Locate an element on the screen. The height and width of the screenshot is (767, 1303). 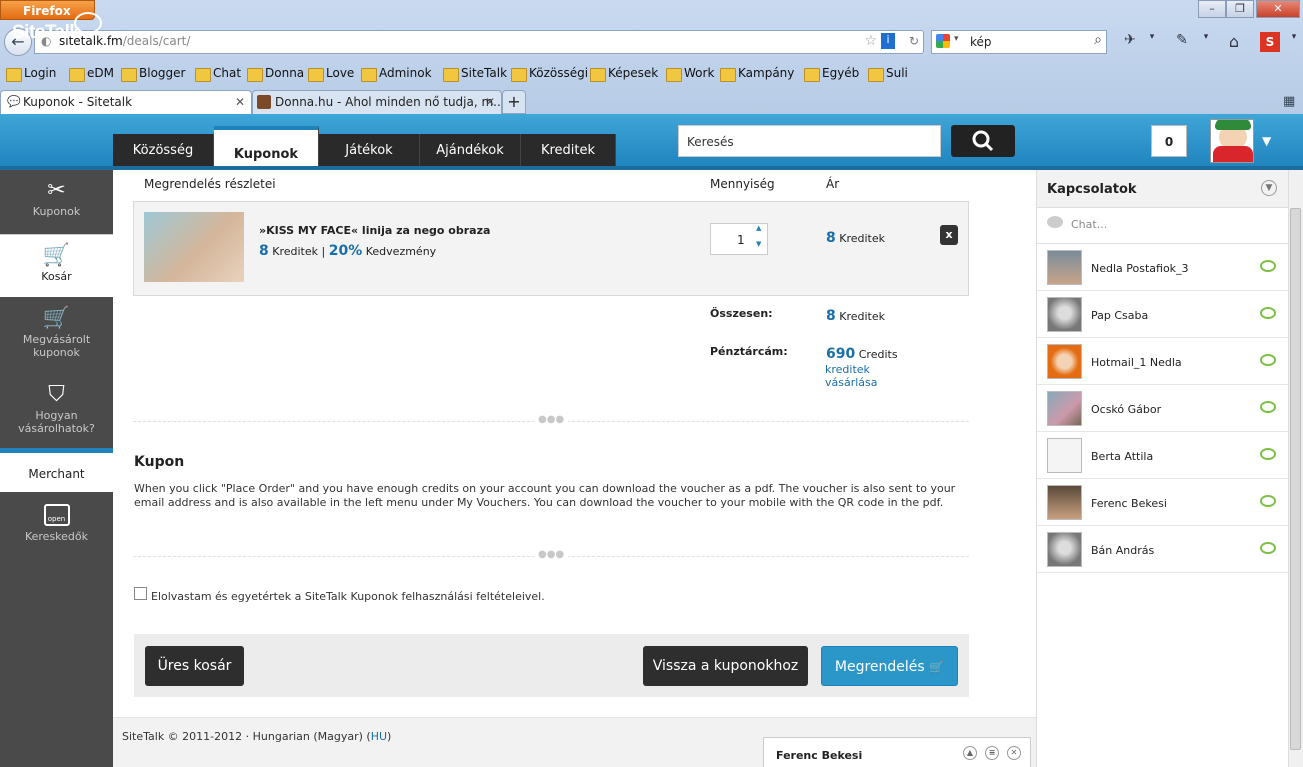
bookmark-folder: eDM is located at coordinates (91, 75).